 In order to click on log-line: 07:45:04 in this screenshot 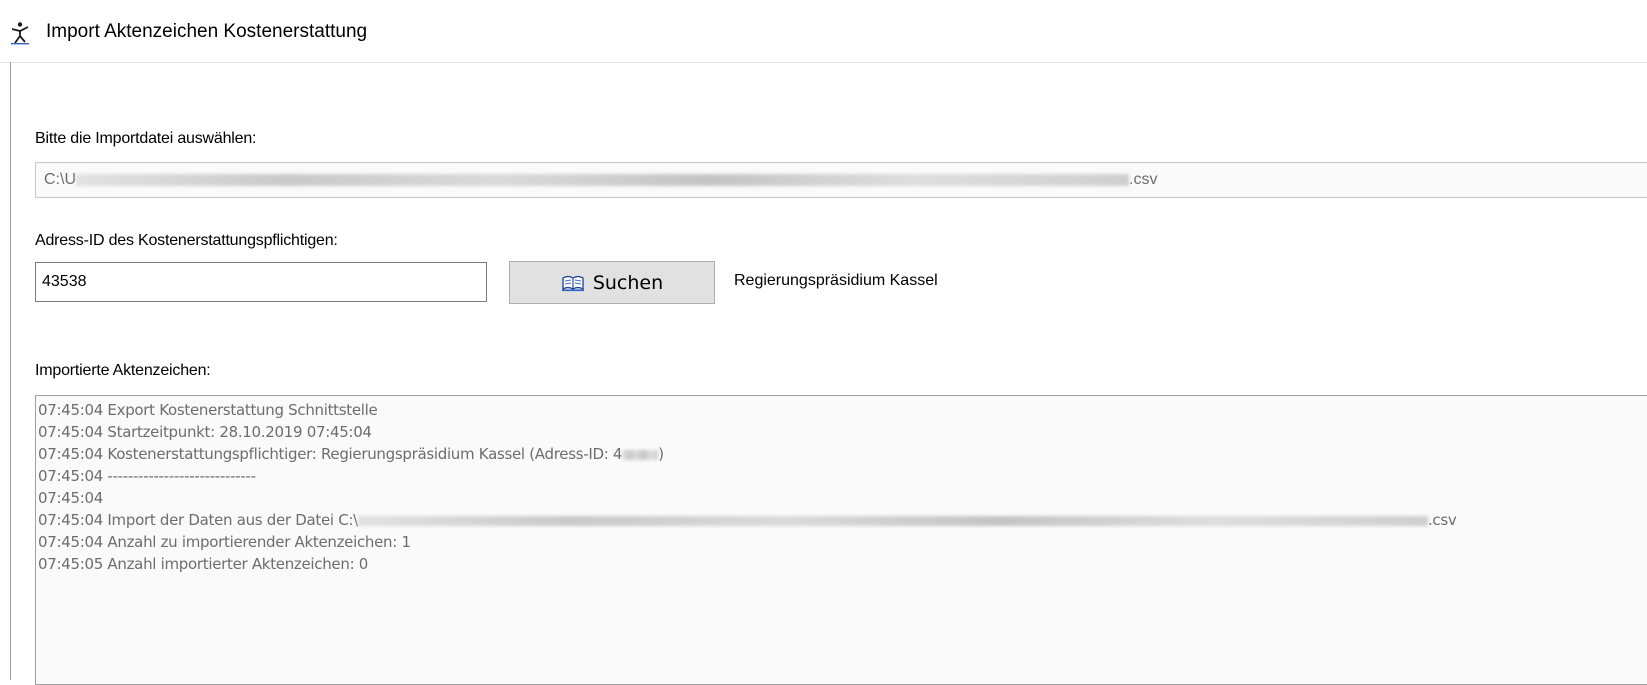, I will do `click(70, 498)`.